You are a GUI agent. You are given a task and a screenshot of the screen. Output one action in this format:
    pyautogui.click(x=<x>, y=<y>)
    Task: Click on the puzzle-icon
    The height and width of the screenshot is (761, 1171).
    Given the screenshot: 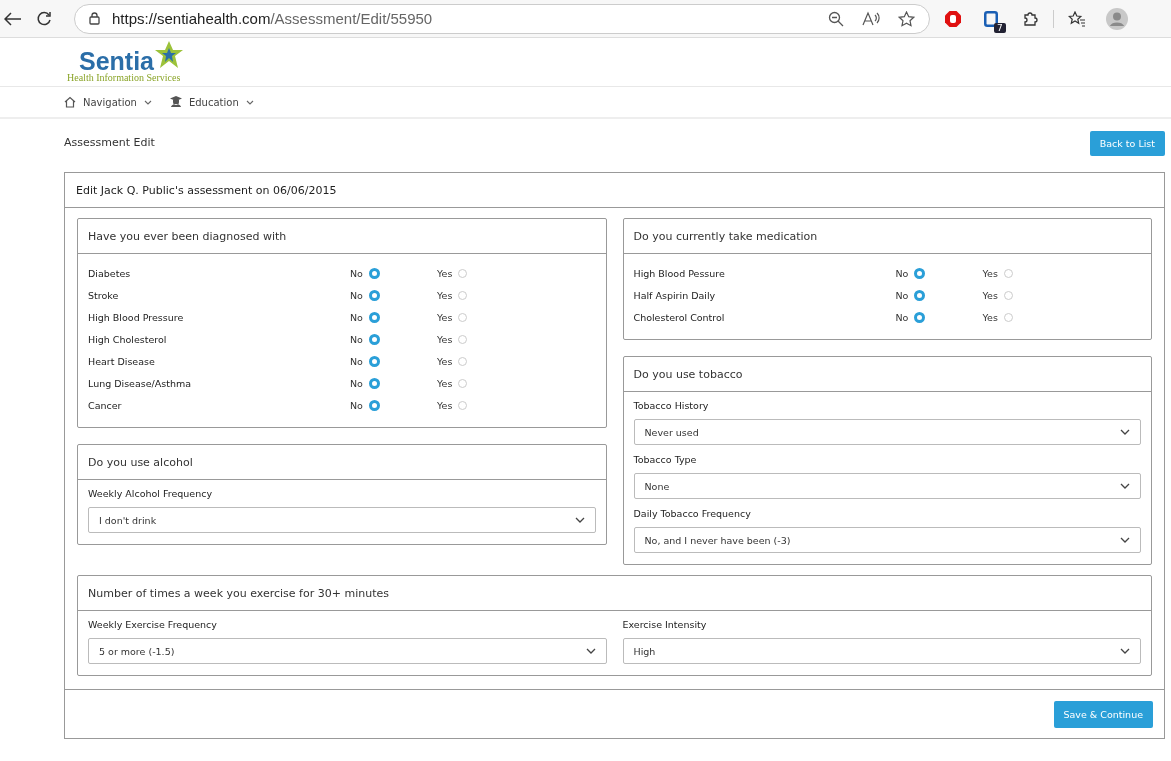 What is the action you would take?
    pyautogui.click(x=1030, y=18)
    